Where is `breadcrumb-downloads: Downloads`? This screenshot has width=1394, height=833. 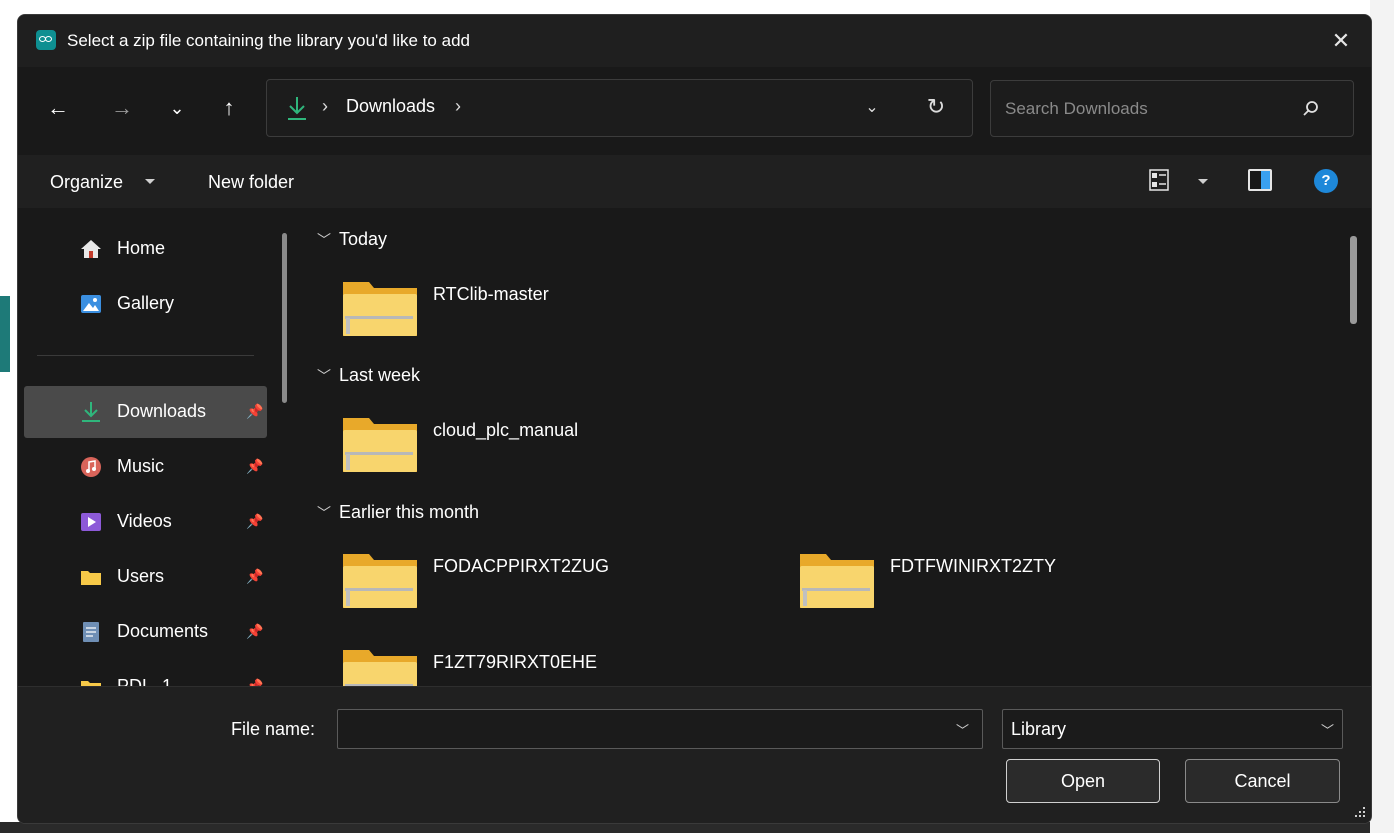
breadcrumb-downloads: Downloads is located at coordinates (390, 106).